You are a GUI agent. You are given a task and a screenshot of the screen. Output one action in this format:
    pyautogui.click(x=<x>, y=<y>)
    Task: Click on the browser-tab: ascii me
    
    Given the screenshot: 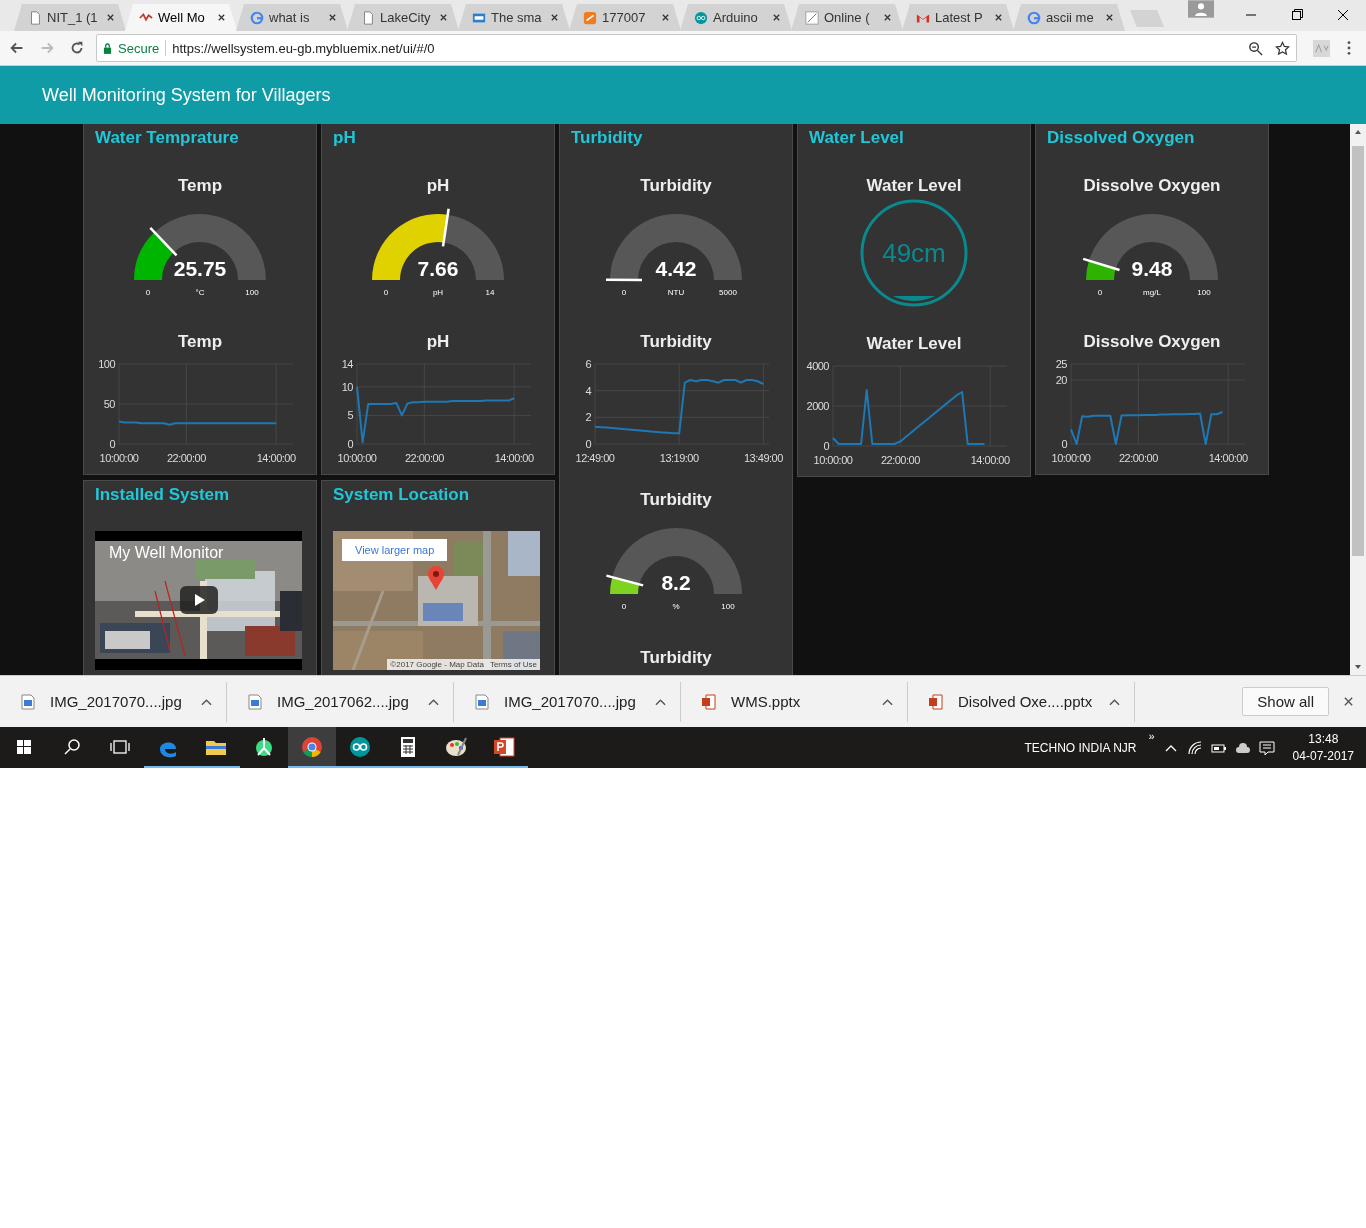 What is the action you would take?
    pyautogui.click(x=1069, y=17)
    